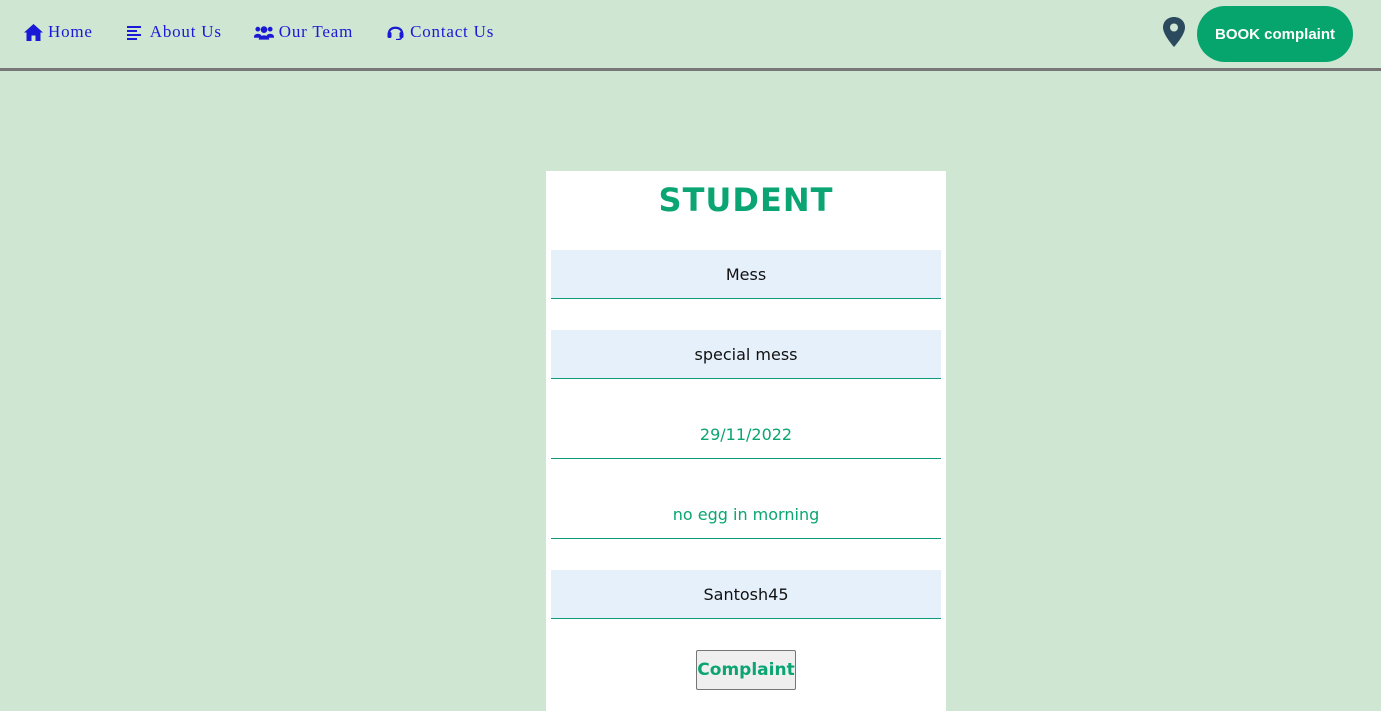 The height and width of the screenshot is (711, 1381). I want to click on nav-links: Home About Us Our Team Contact Us, so click(274, 32).